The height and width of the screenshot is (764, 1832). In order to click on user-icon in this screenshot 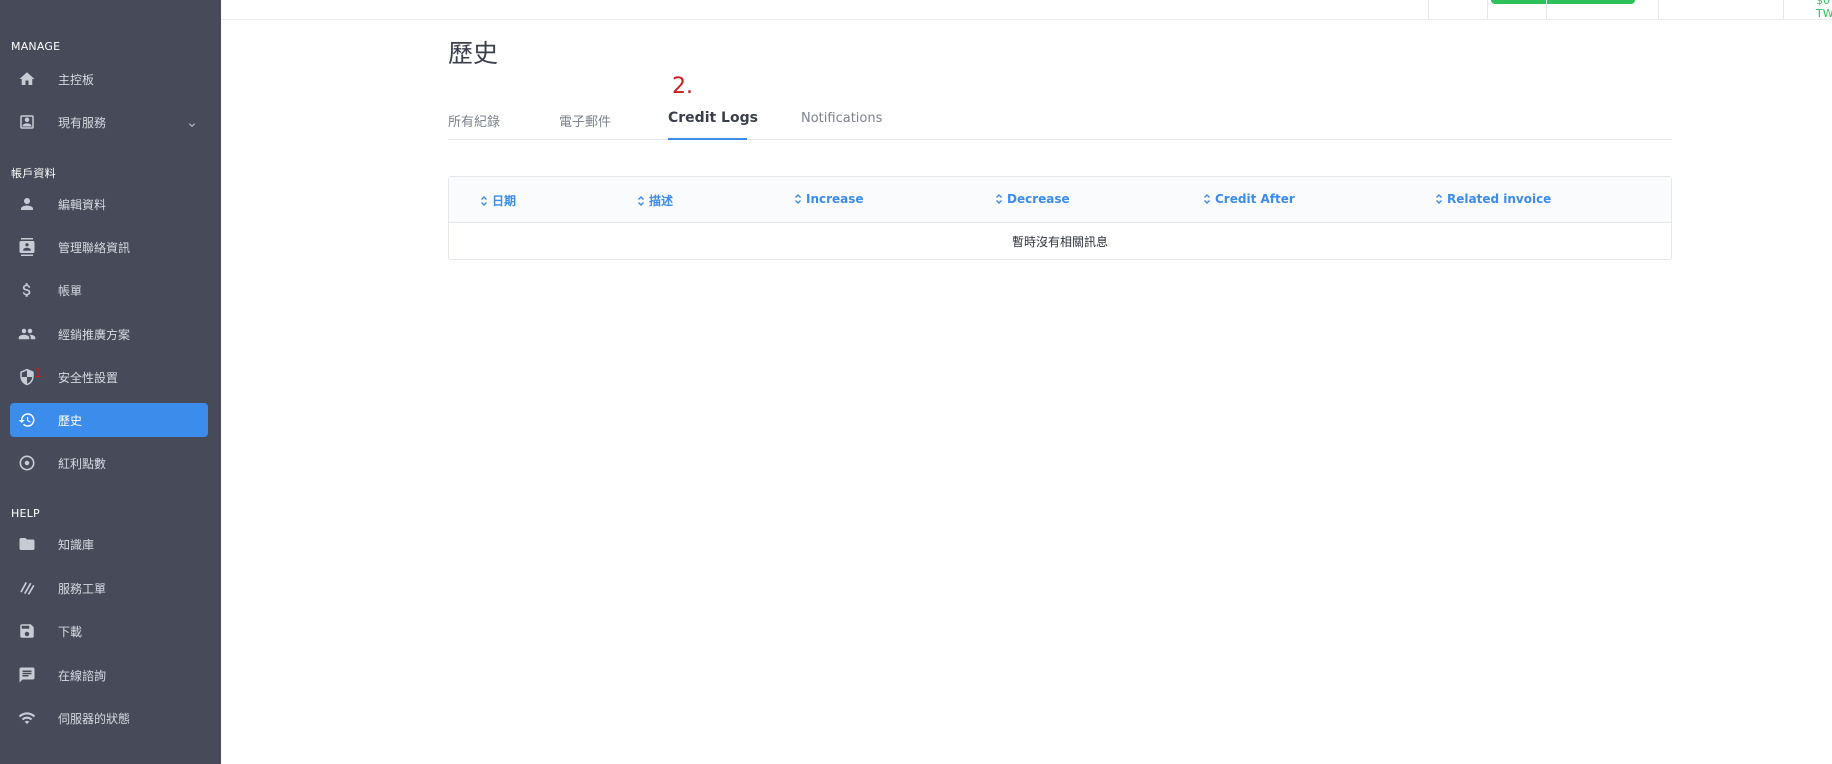, I will do `click(27, 204)`.